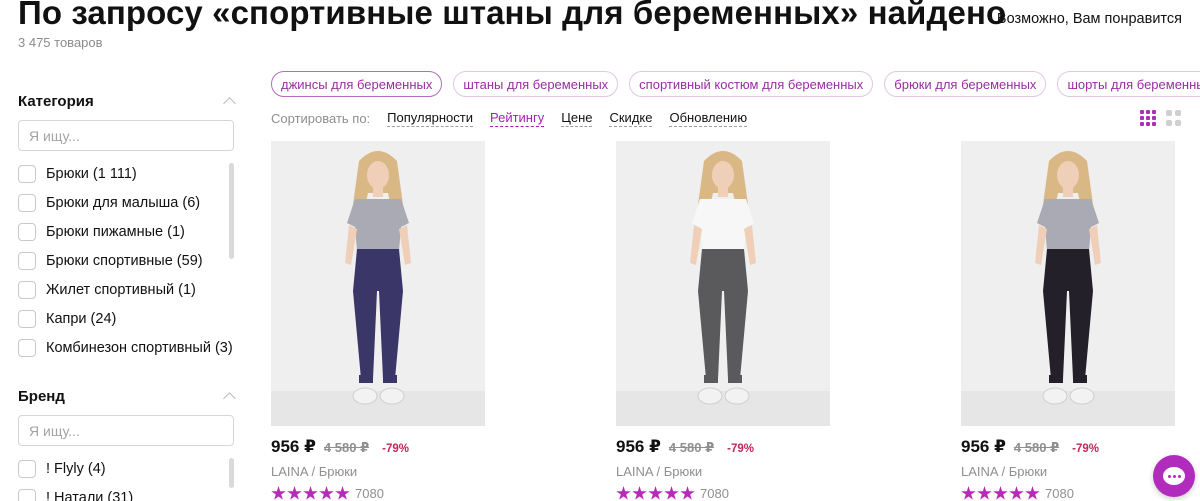 This screenshot has width=1200, height=501. What do you see at coordinates (127, 396) in the screenshot?
I see `brand-filter-header: Бренд` at bounding box center [127, 396].